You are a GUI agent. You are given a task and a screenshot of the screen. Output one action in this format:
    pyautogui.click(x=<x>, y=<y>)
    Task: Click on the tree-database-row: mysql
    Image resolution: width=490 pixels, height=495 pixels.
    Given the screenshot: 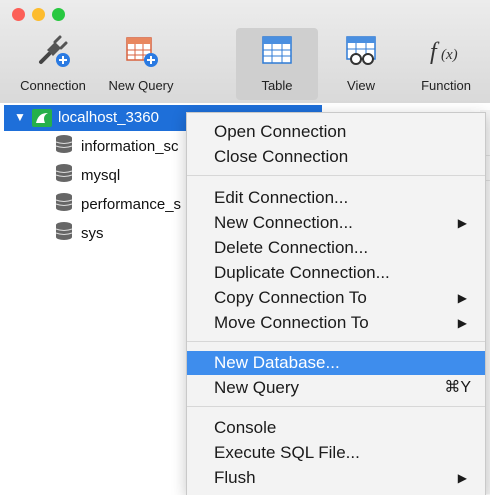 What is the action you would take?
    pyautogui.click(x=87, y=175)
    